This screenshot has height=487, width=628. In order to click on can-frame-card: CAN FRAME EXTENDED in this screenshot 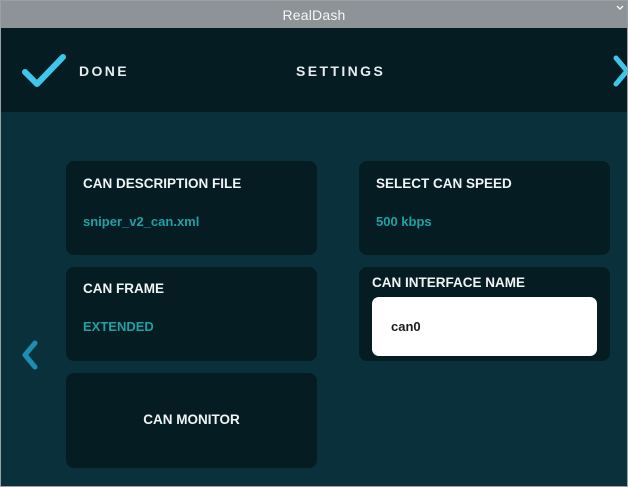, I will do `click(191, 314)`.